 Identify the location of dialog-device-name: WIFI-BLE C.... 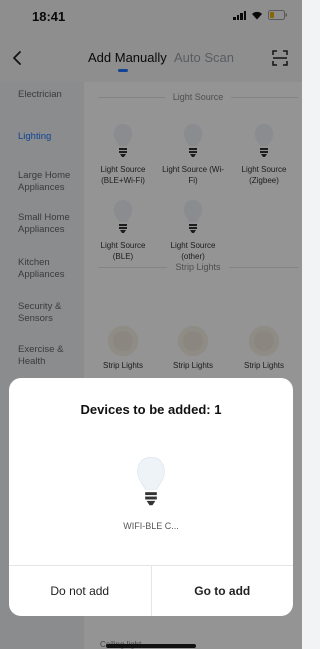
(151, 526).